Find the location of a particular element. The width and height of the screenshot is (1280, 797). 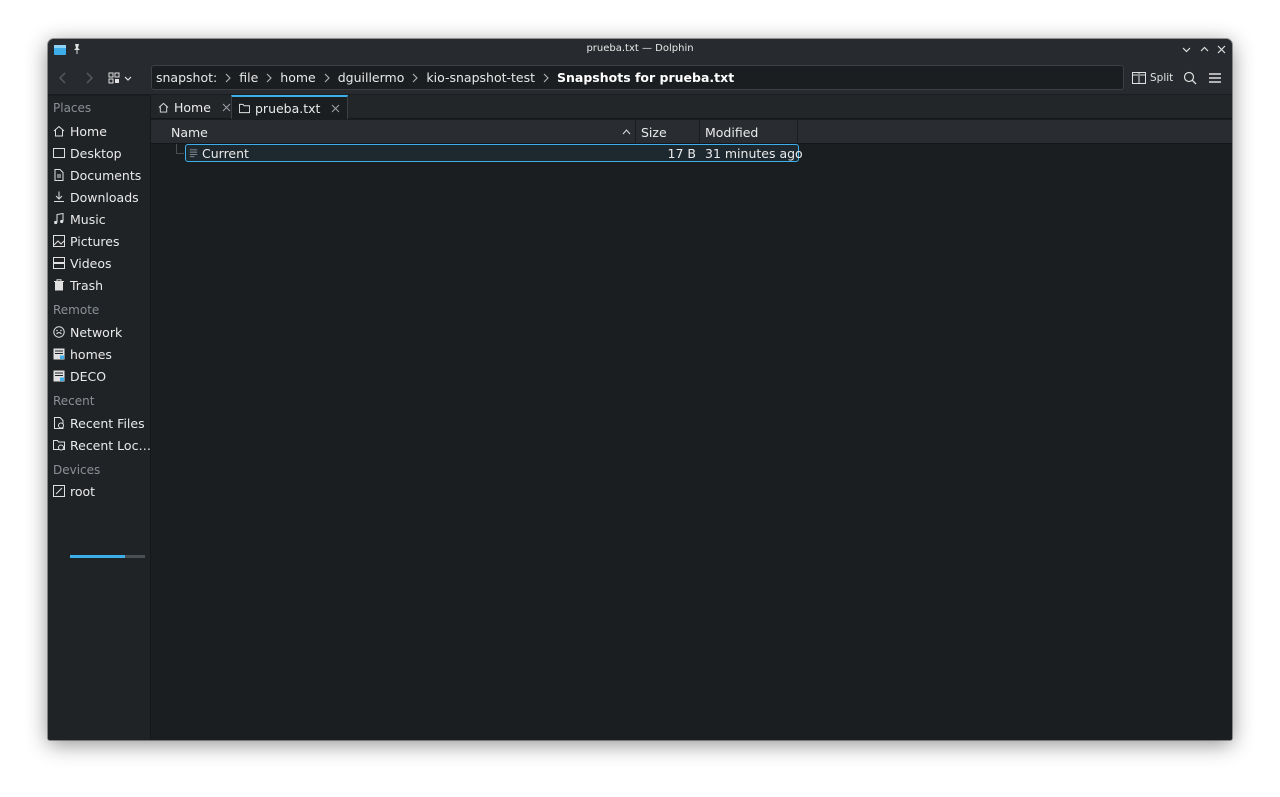

sidebar-item-network: Network is located at coordinates (87, 332).